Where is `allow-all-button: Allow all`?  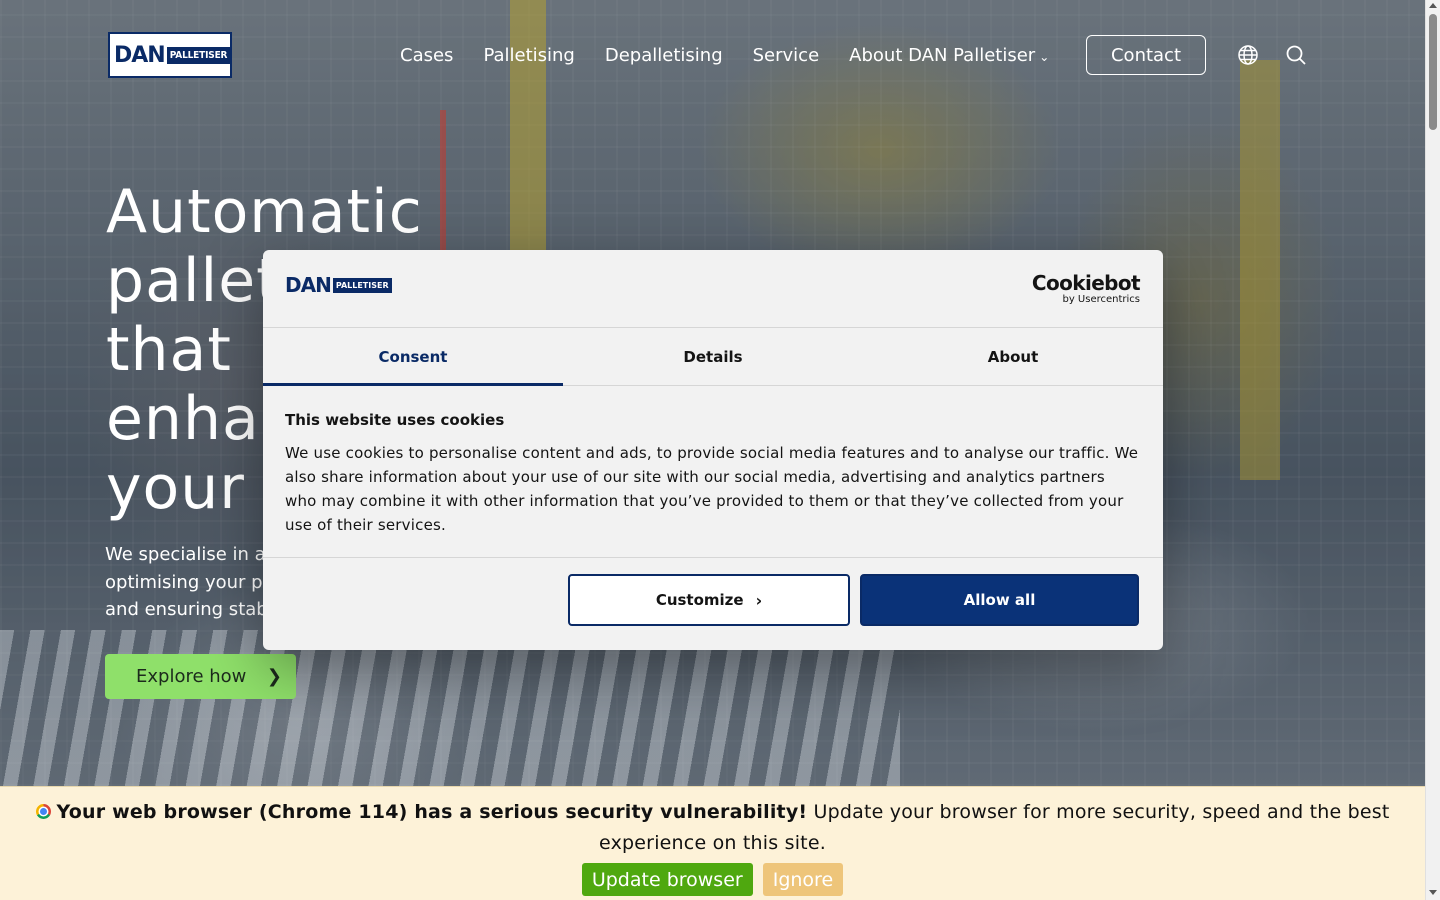 allow-all-button: Allow all is located at coordinates (999, 600).